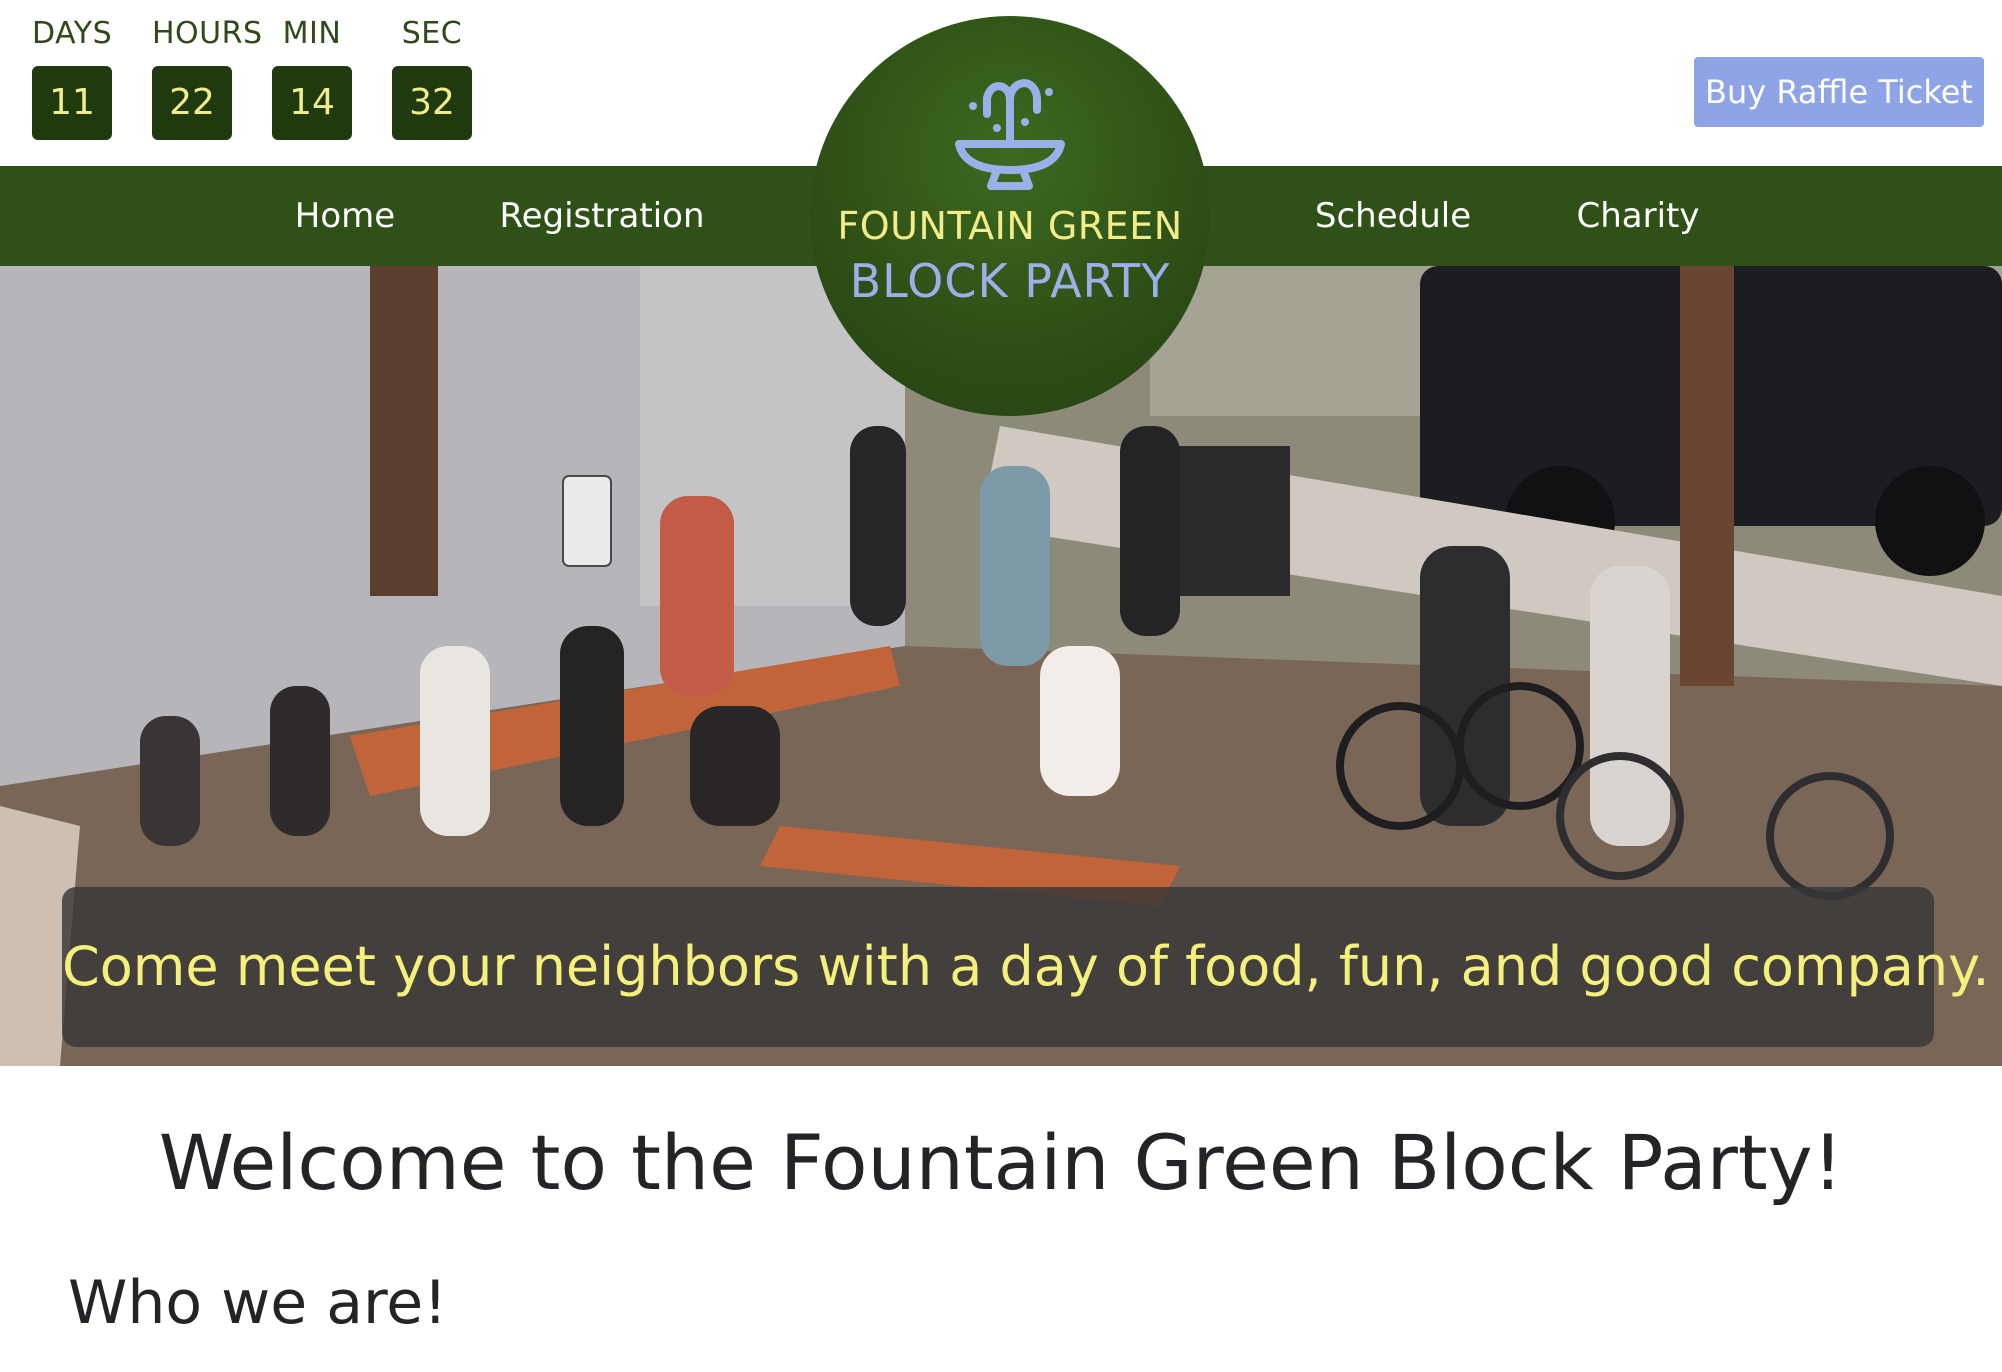 Image resolution: width=2002 pixels, height=1372 pixels. Describe the element at coordinates (207, 33) in the screenshot. I see `countdown-hours-label: HOURS` at that location.